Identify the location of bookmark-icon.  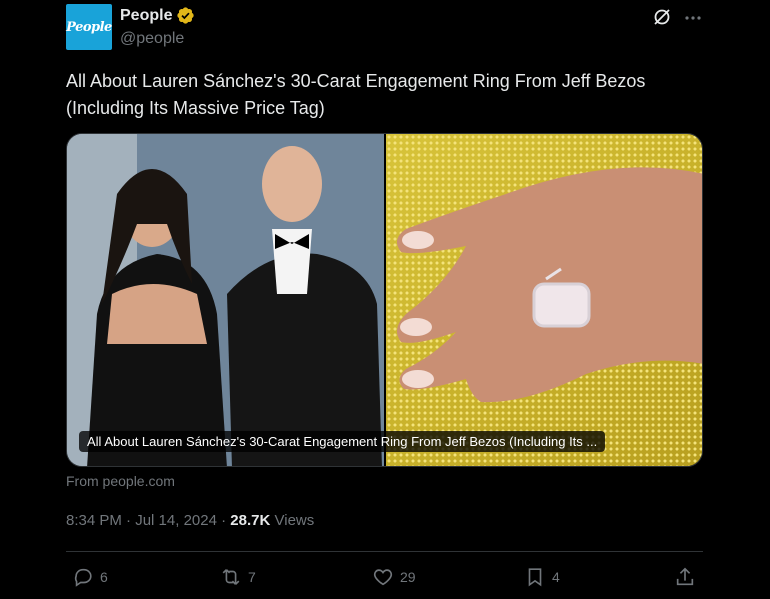
(535, 577).